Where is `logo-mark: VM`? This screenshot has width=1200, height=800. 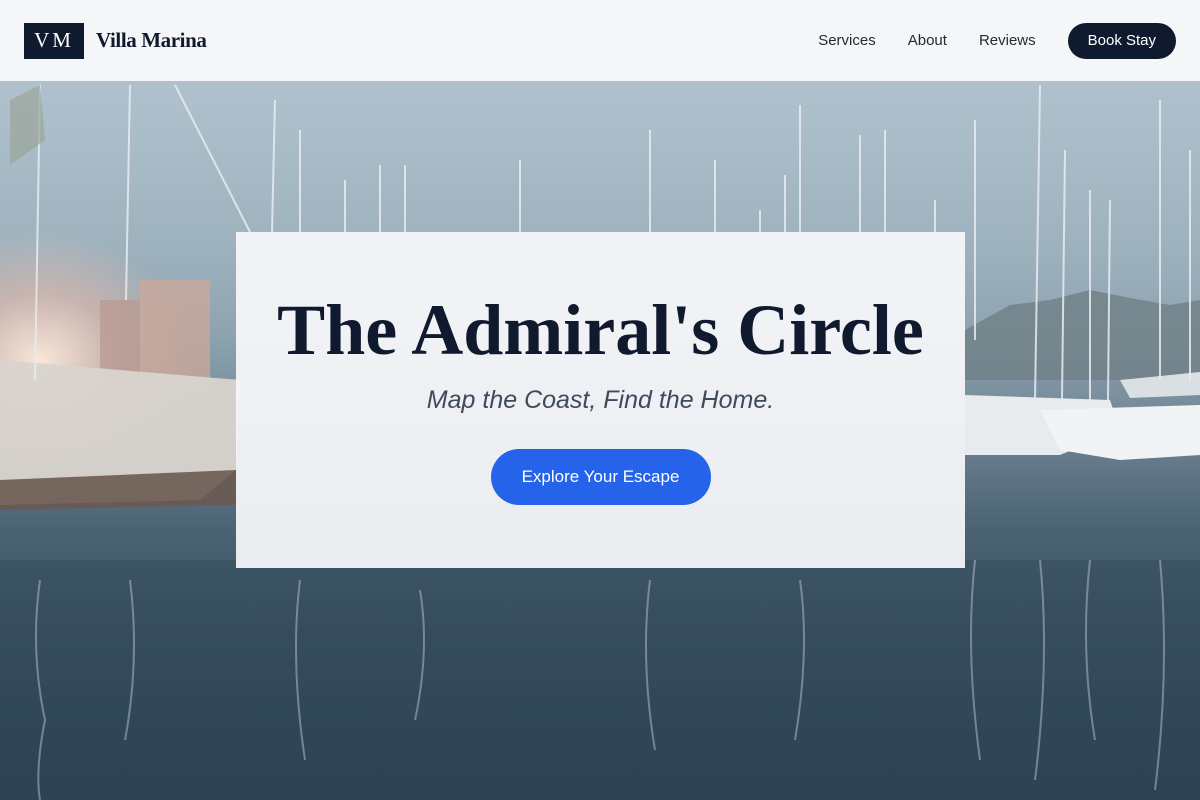
logo-mark: VM is located at coordinates (54, 40).